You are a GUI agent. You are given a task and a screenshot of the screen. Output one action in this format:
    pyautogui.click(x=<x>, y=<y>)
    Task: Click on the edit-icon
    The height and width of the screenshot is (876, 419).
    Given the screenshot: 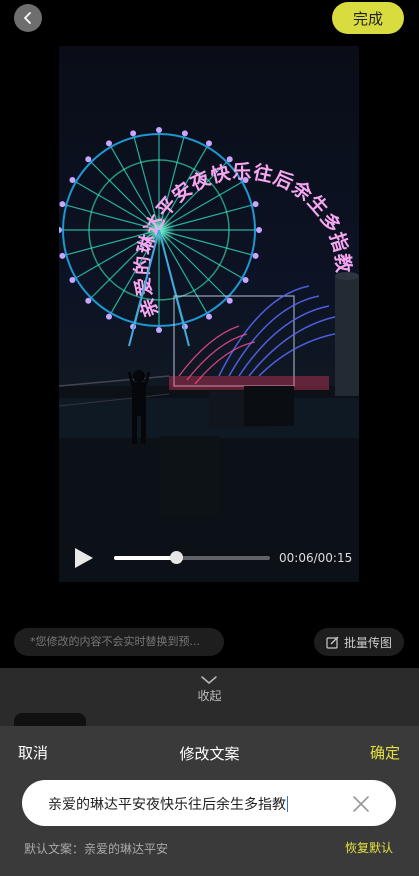 What is the action you would take?
    pyautogui.click(x=332, y=642)
    